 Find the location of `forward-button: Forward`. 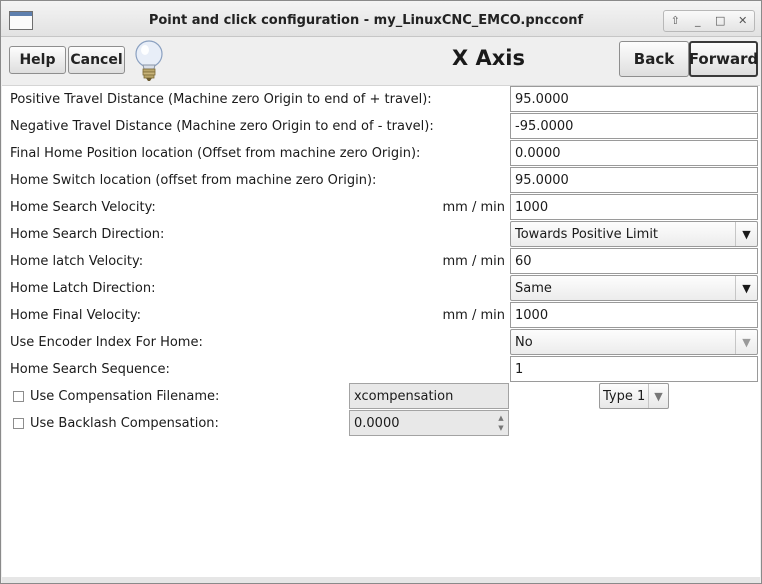

forward-button: Forward is located at coordinates (723, 59).